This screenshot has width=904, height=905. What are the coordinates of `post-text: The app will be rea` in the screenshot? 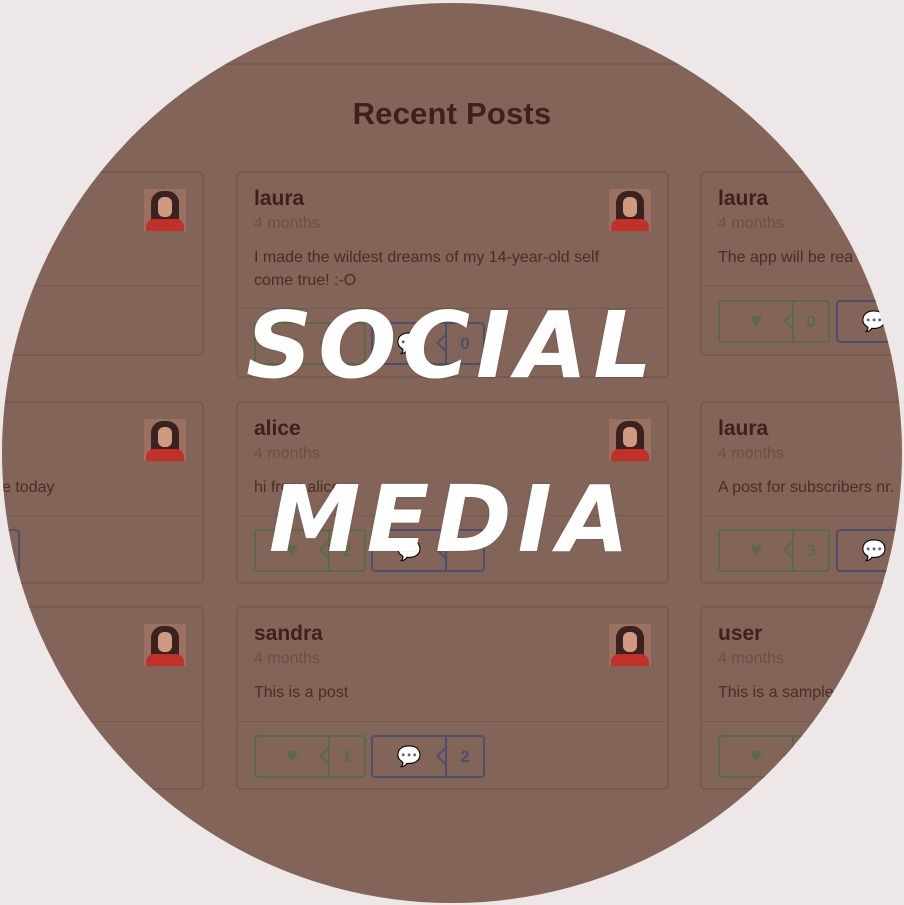 It's located at (786, 257).